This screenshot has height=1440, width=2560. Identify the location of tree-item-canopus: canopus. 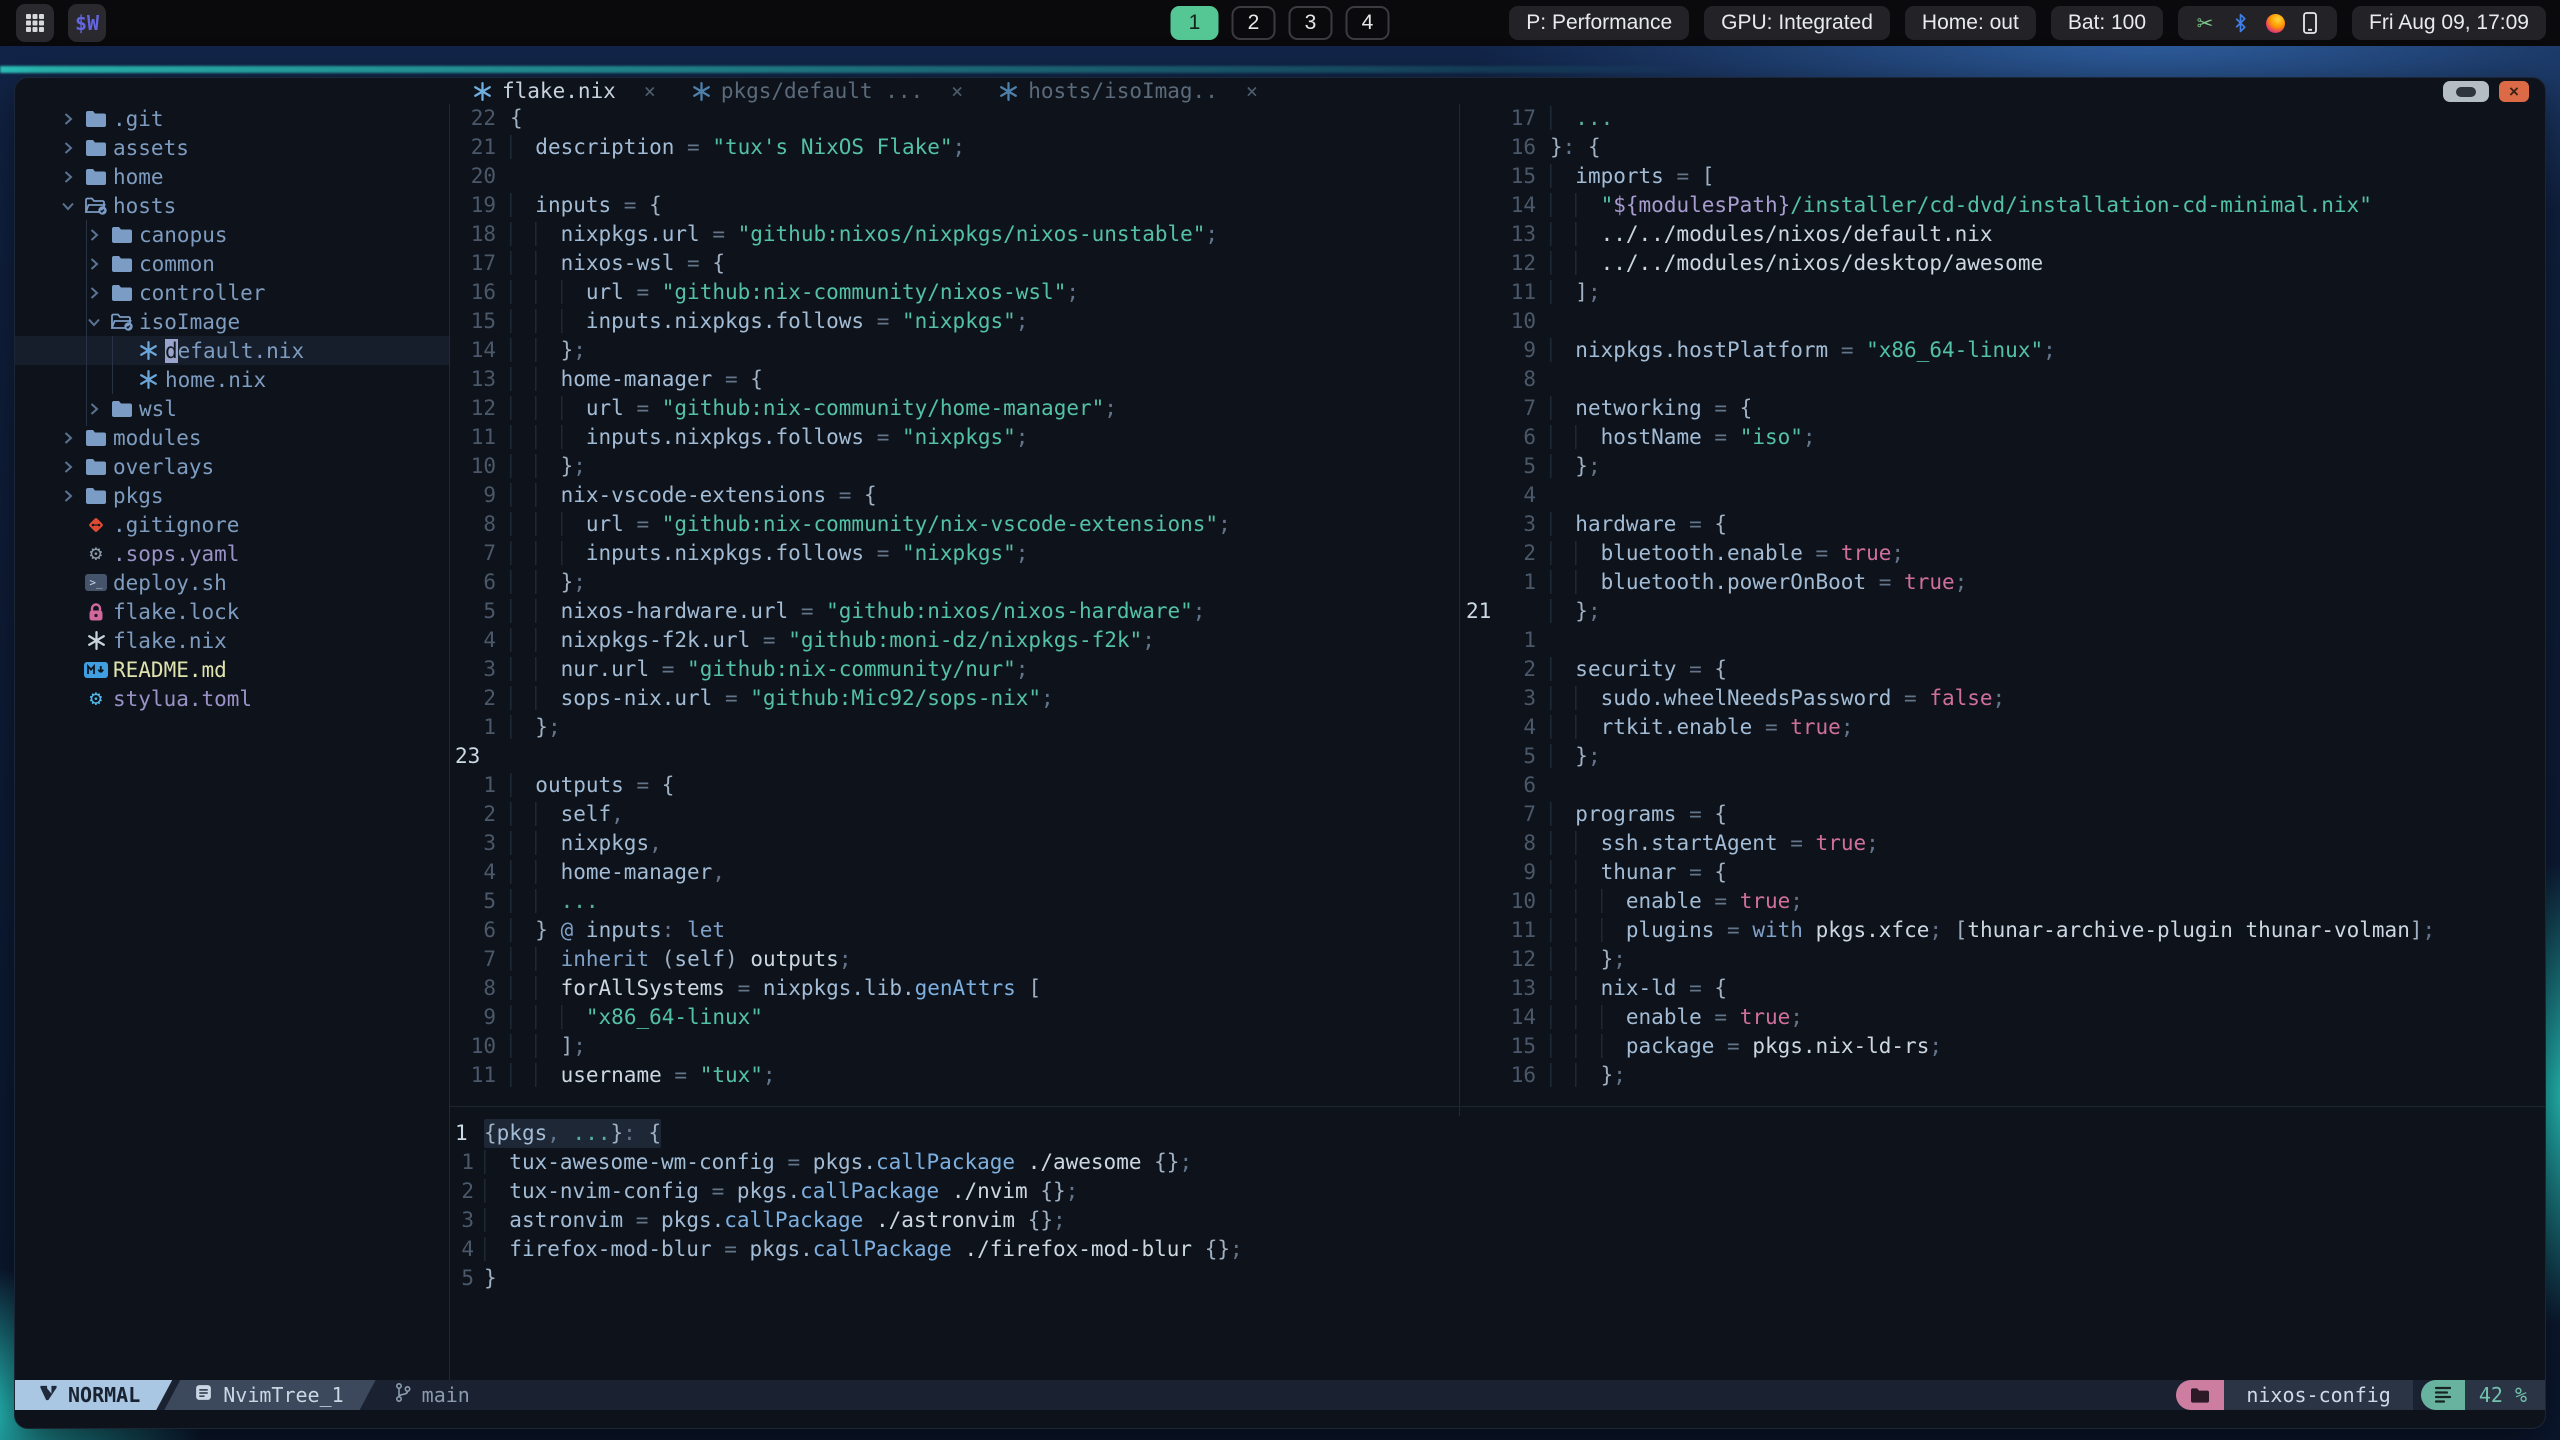
(232, 234).